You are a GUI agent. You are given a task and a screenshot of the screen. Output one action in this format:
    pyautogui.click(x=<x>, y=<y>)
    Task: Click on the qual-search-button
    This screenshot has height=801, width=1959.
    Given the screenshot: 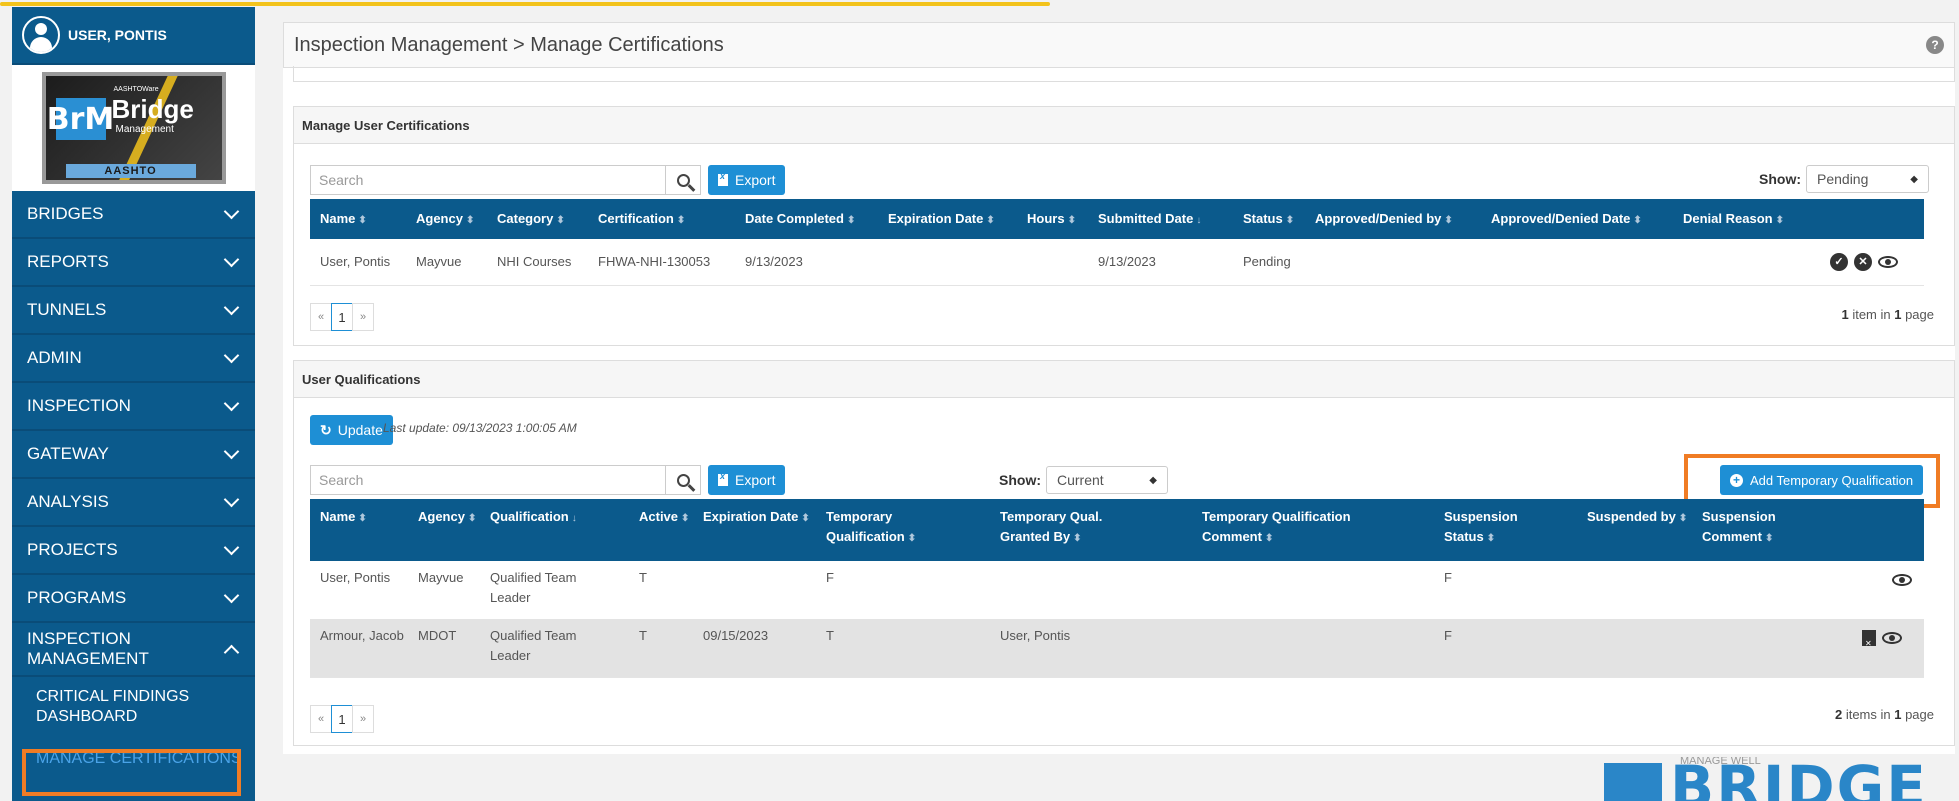 What is the action you would take?
    pyautogui.click(x=683, y=480)
    